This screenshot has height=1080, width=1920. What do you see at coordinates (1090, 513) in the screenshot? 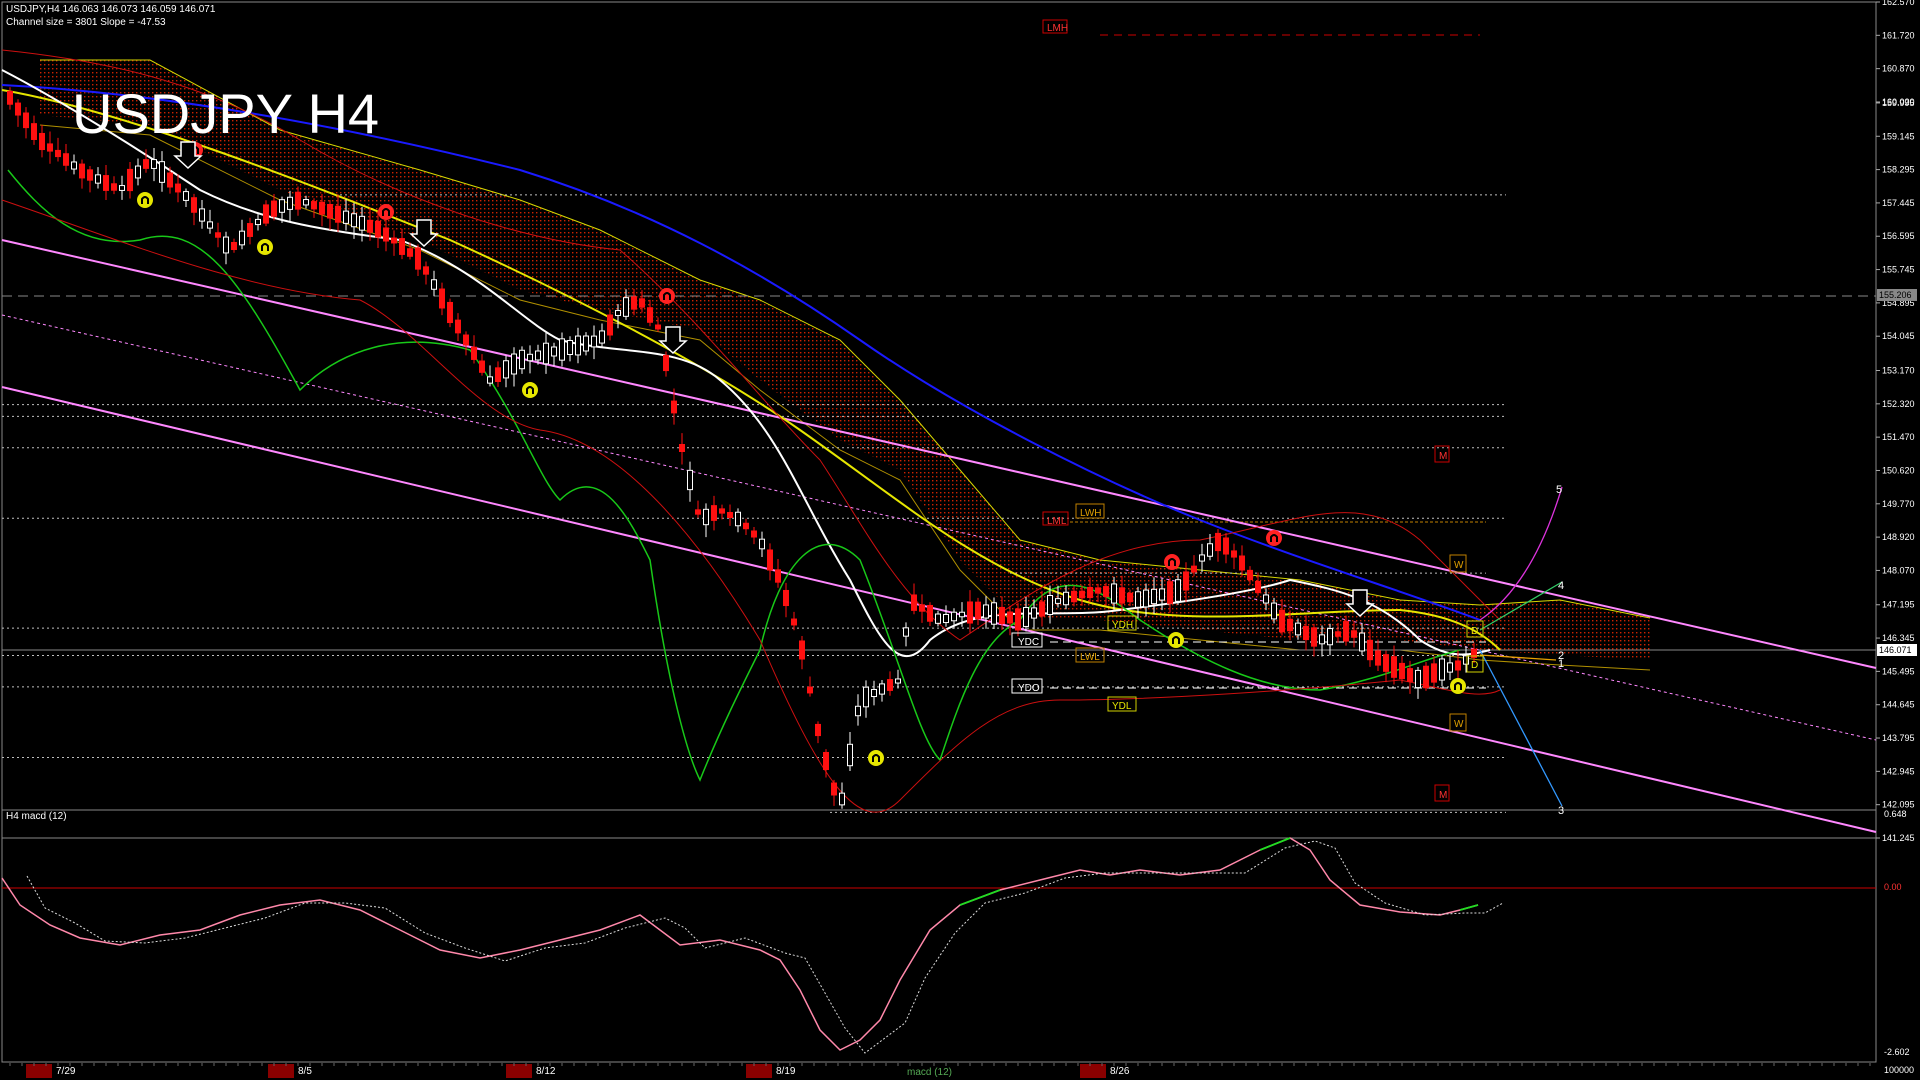
I see `lwh-label: LWH` at bounding box center [1090, 513].